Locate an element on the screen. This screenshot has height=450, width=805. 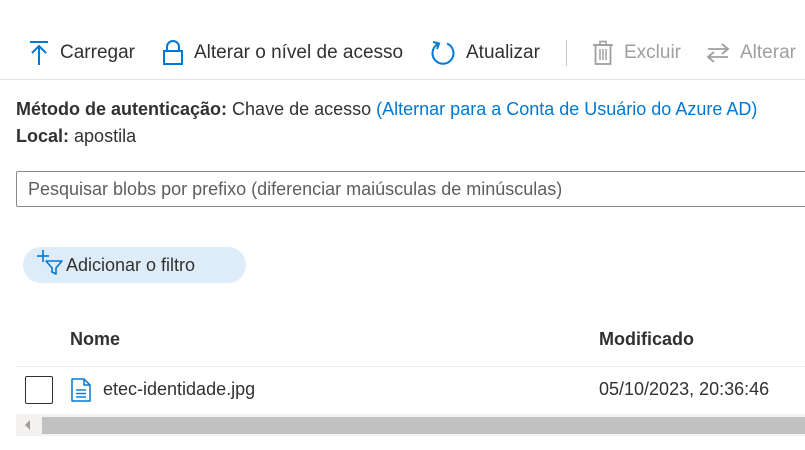
change-access-level-label: Alterar o nível de acesso is located at coordinates (299, 52).